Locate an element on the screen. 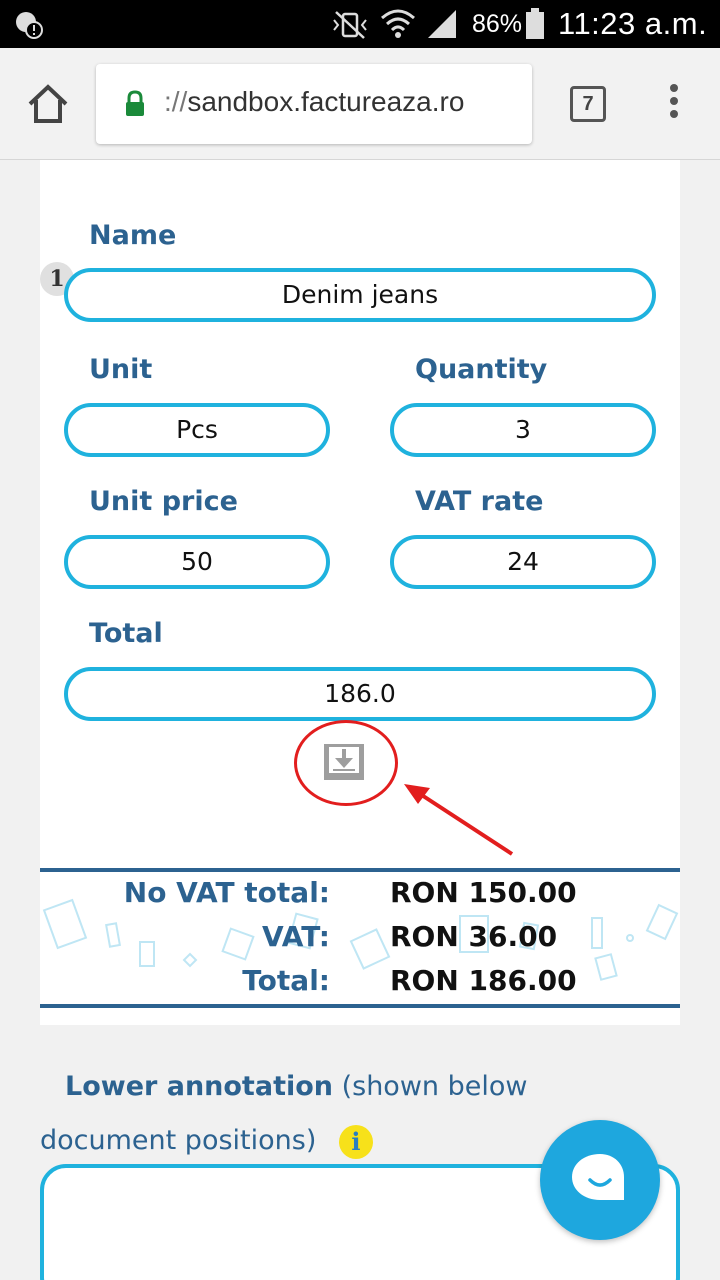 This screenshot has height=1280, width=720. vat-row: VAT: RON 36.00 is located at coordinates (360, 940).